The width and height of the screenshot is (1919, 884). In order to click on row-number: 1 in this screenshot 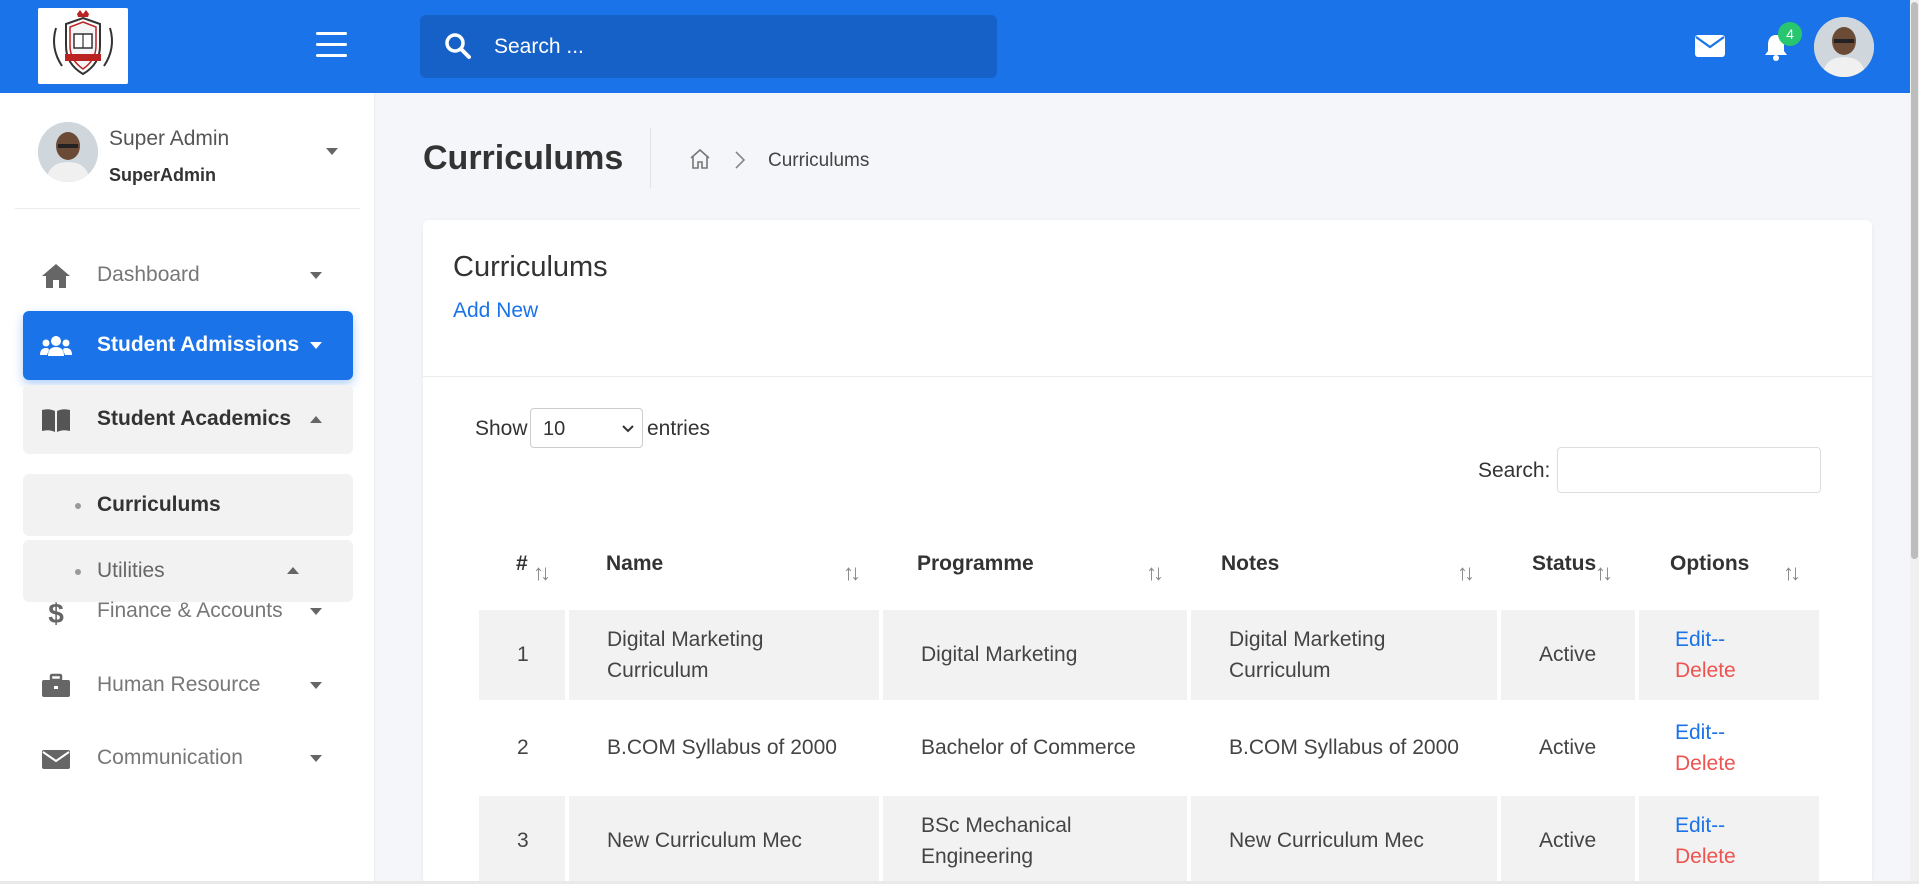, I will do `click(523, 654)`.